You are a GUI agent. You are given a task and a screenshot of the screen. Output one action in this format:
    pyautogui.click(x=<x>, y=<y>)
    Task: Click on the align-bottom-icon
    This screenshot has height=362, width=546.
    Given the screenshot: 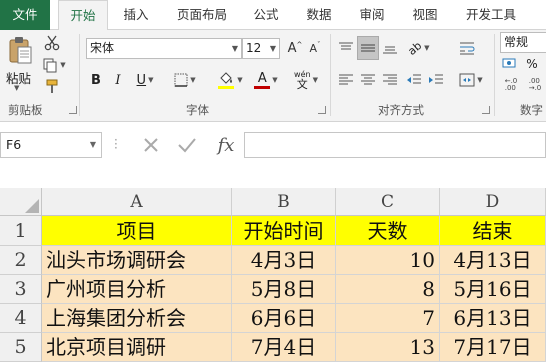 What is the action you would take?
    pyautogui.click(x=390, y=48)
    